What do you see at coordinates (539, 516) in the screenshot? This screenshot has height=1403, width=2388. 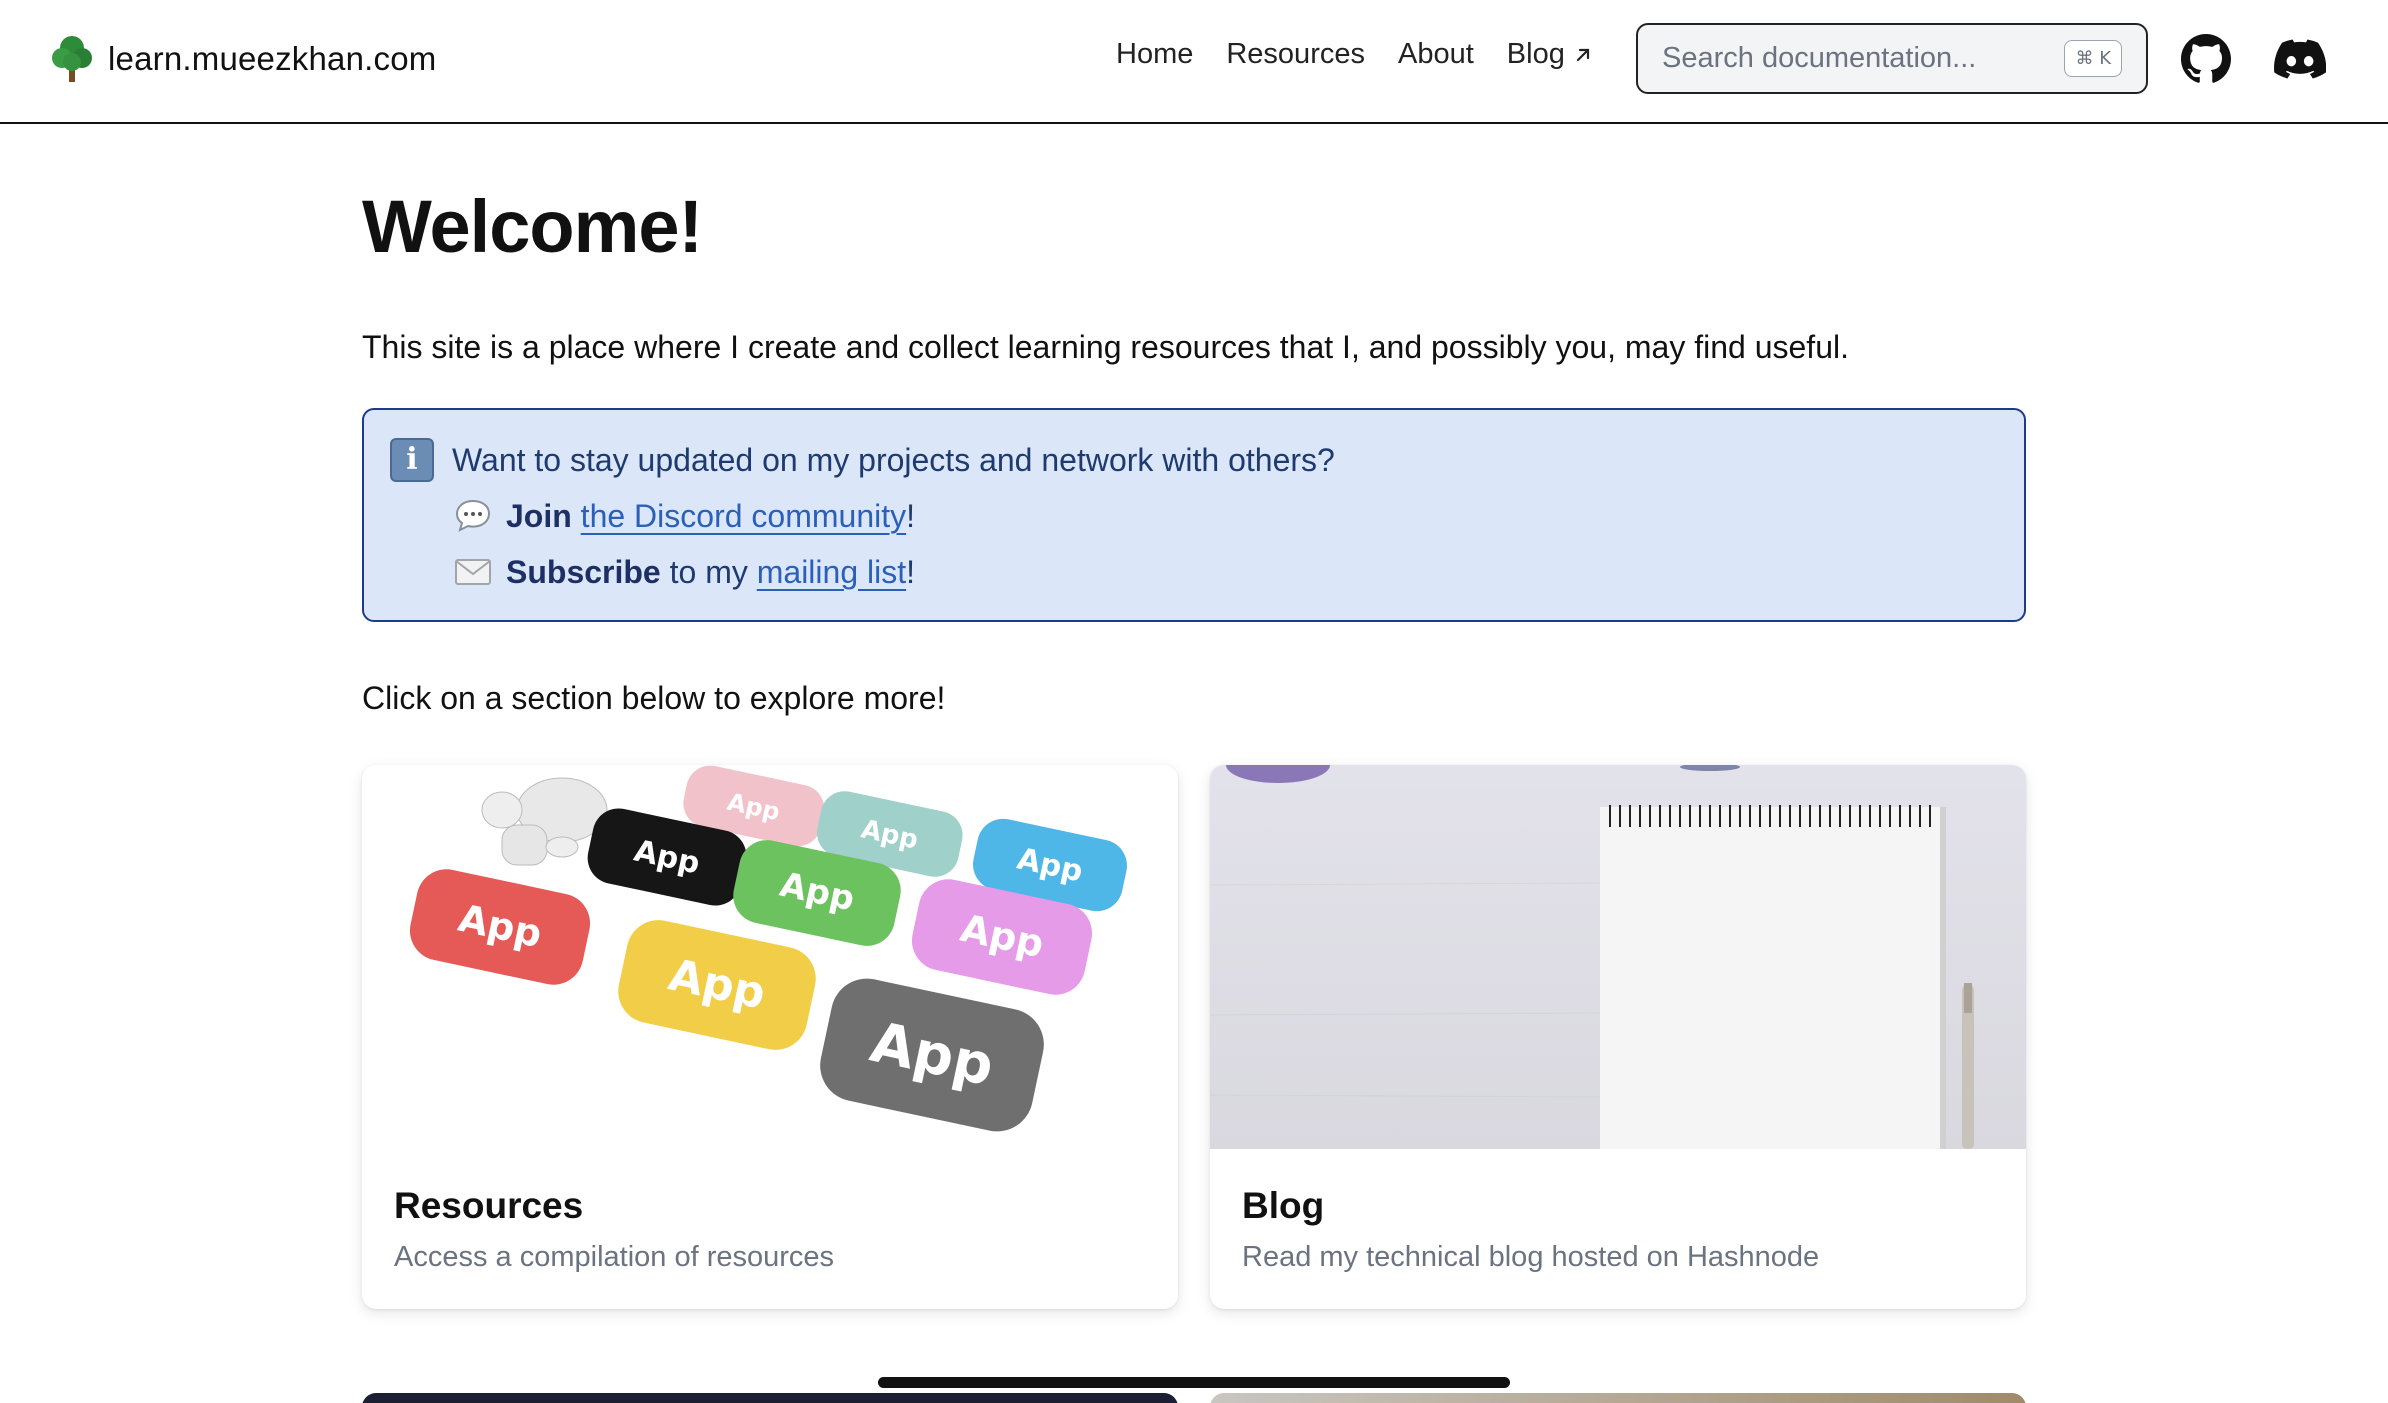 I see `join-label: Join` at bounding box center [539, 516].